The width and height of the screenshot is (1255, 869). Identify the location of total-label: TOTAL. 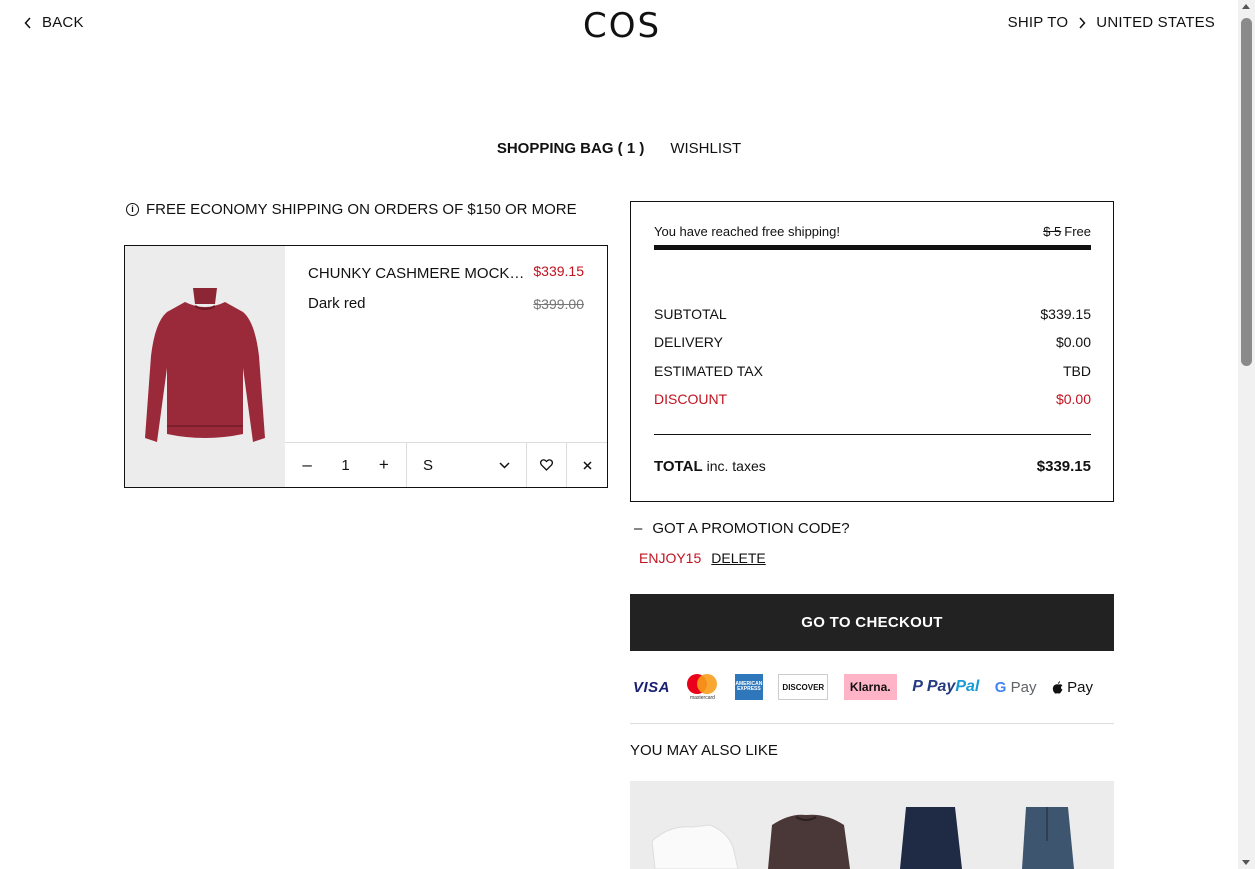
(678, 466).